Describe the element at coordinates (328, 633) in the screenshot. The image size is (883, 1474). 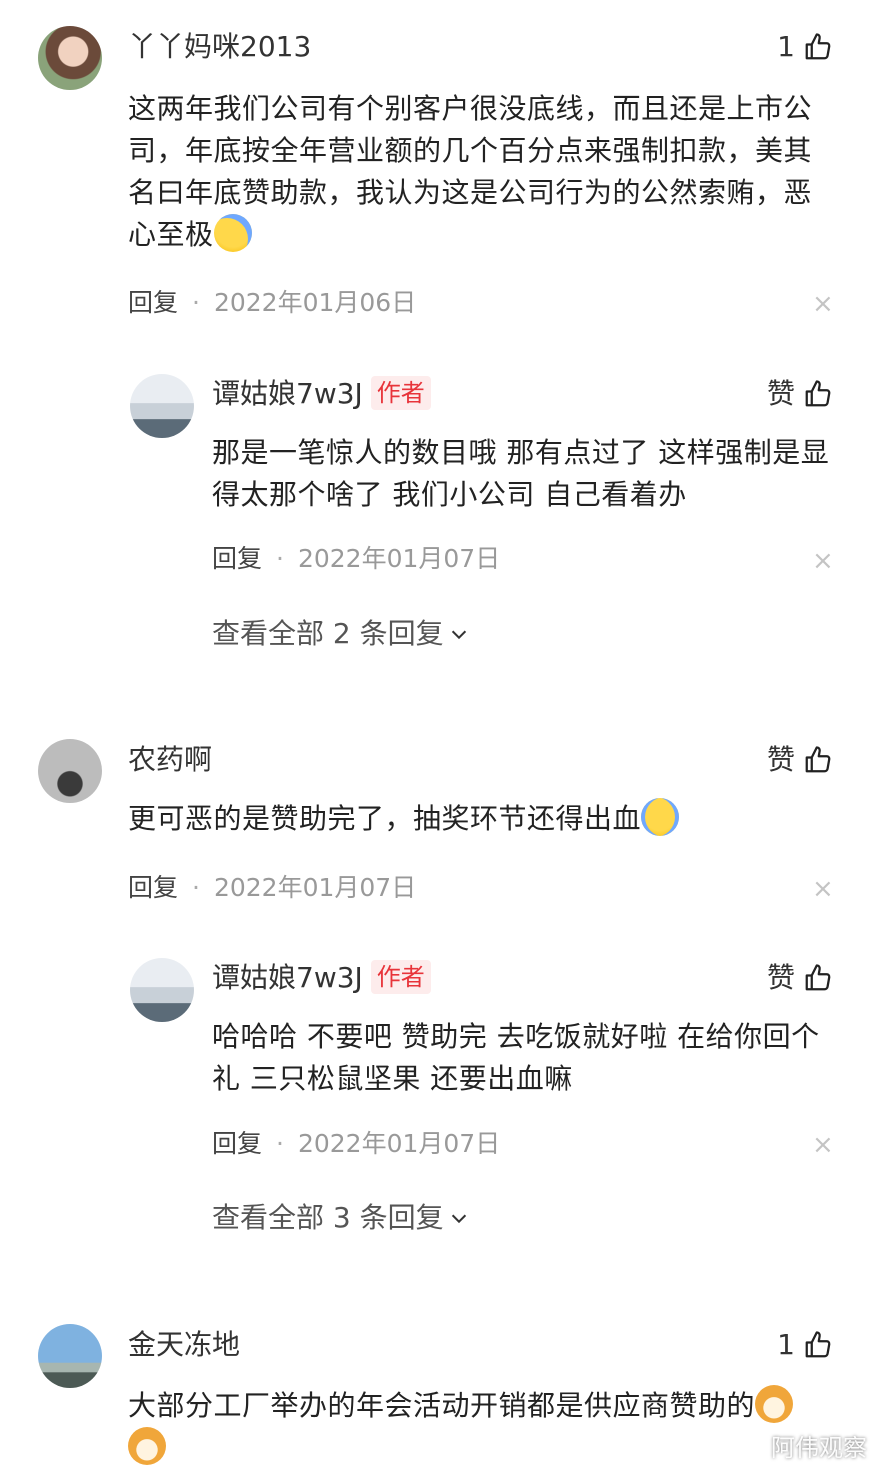
I see `view-all-replies-label: 查看全部 2 条回复` at that location.